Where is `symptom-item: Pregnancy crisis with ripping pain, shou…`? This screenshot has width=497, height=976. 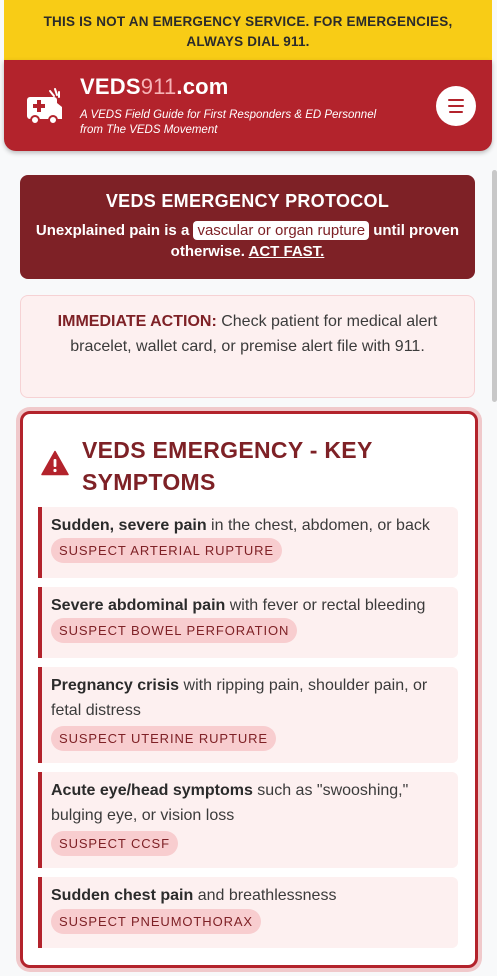 symptom-item: Pregnancy crisis with ripping pain, shou… is located at coordinates (248, 715).